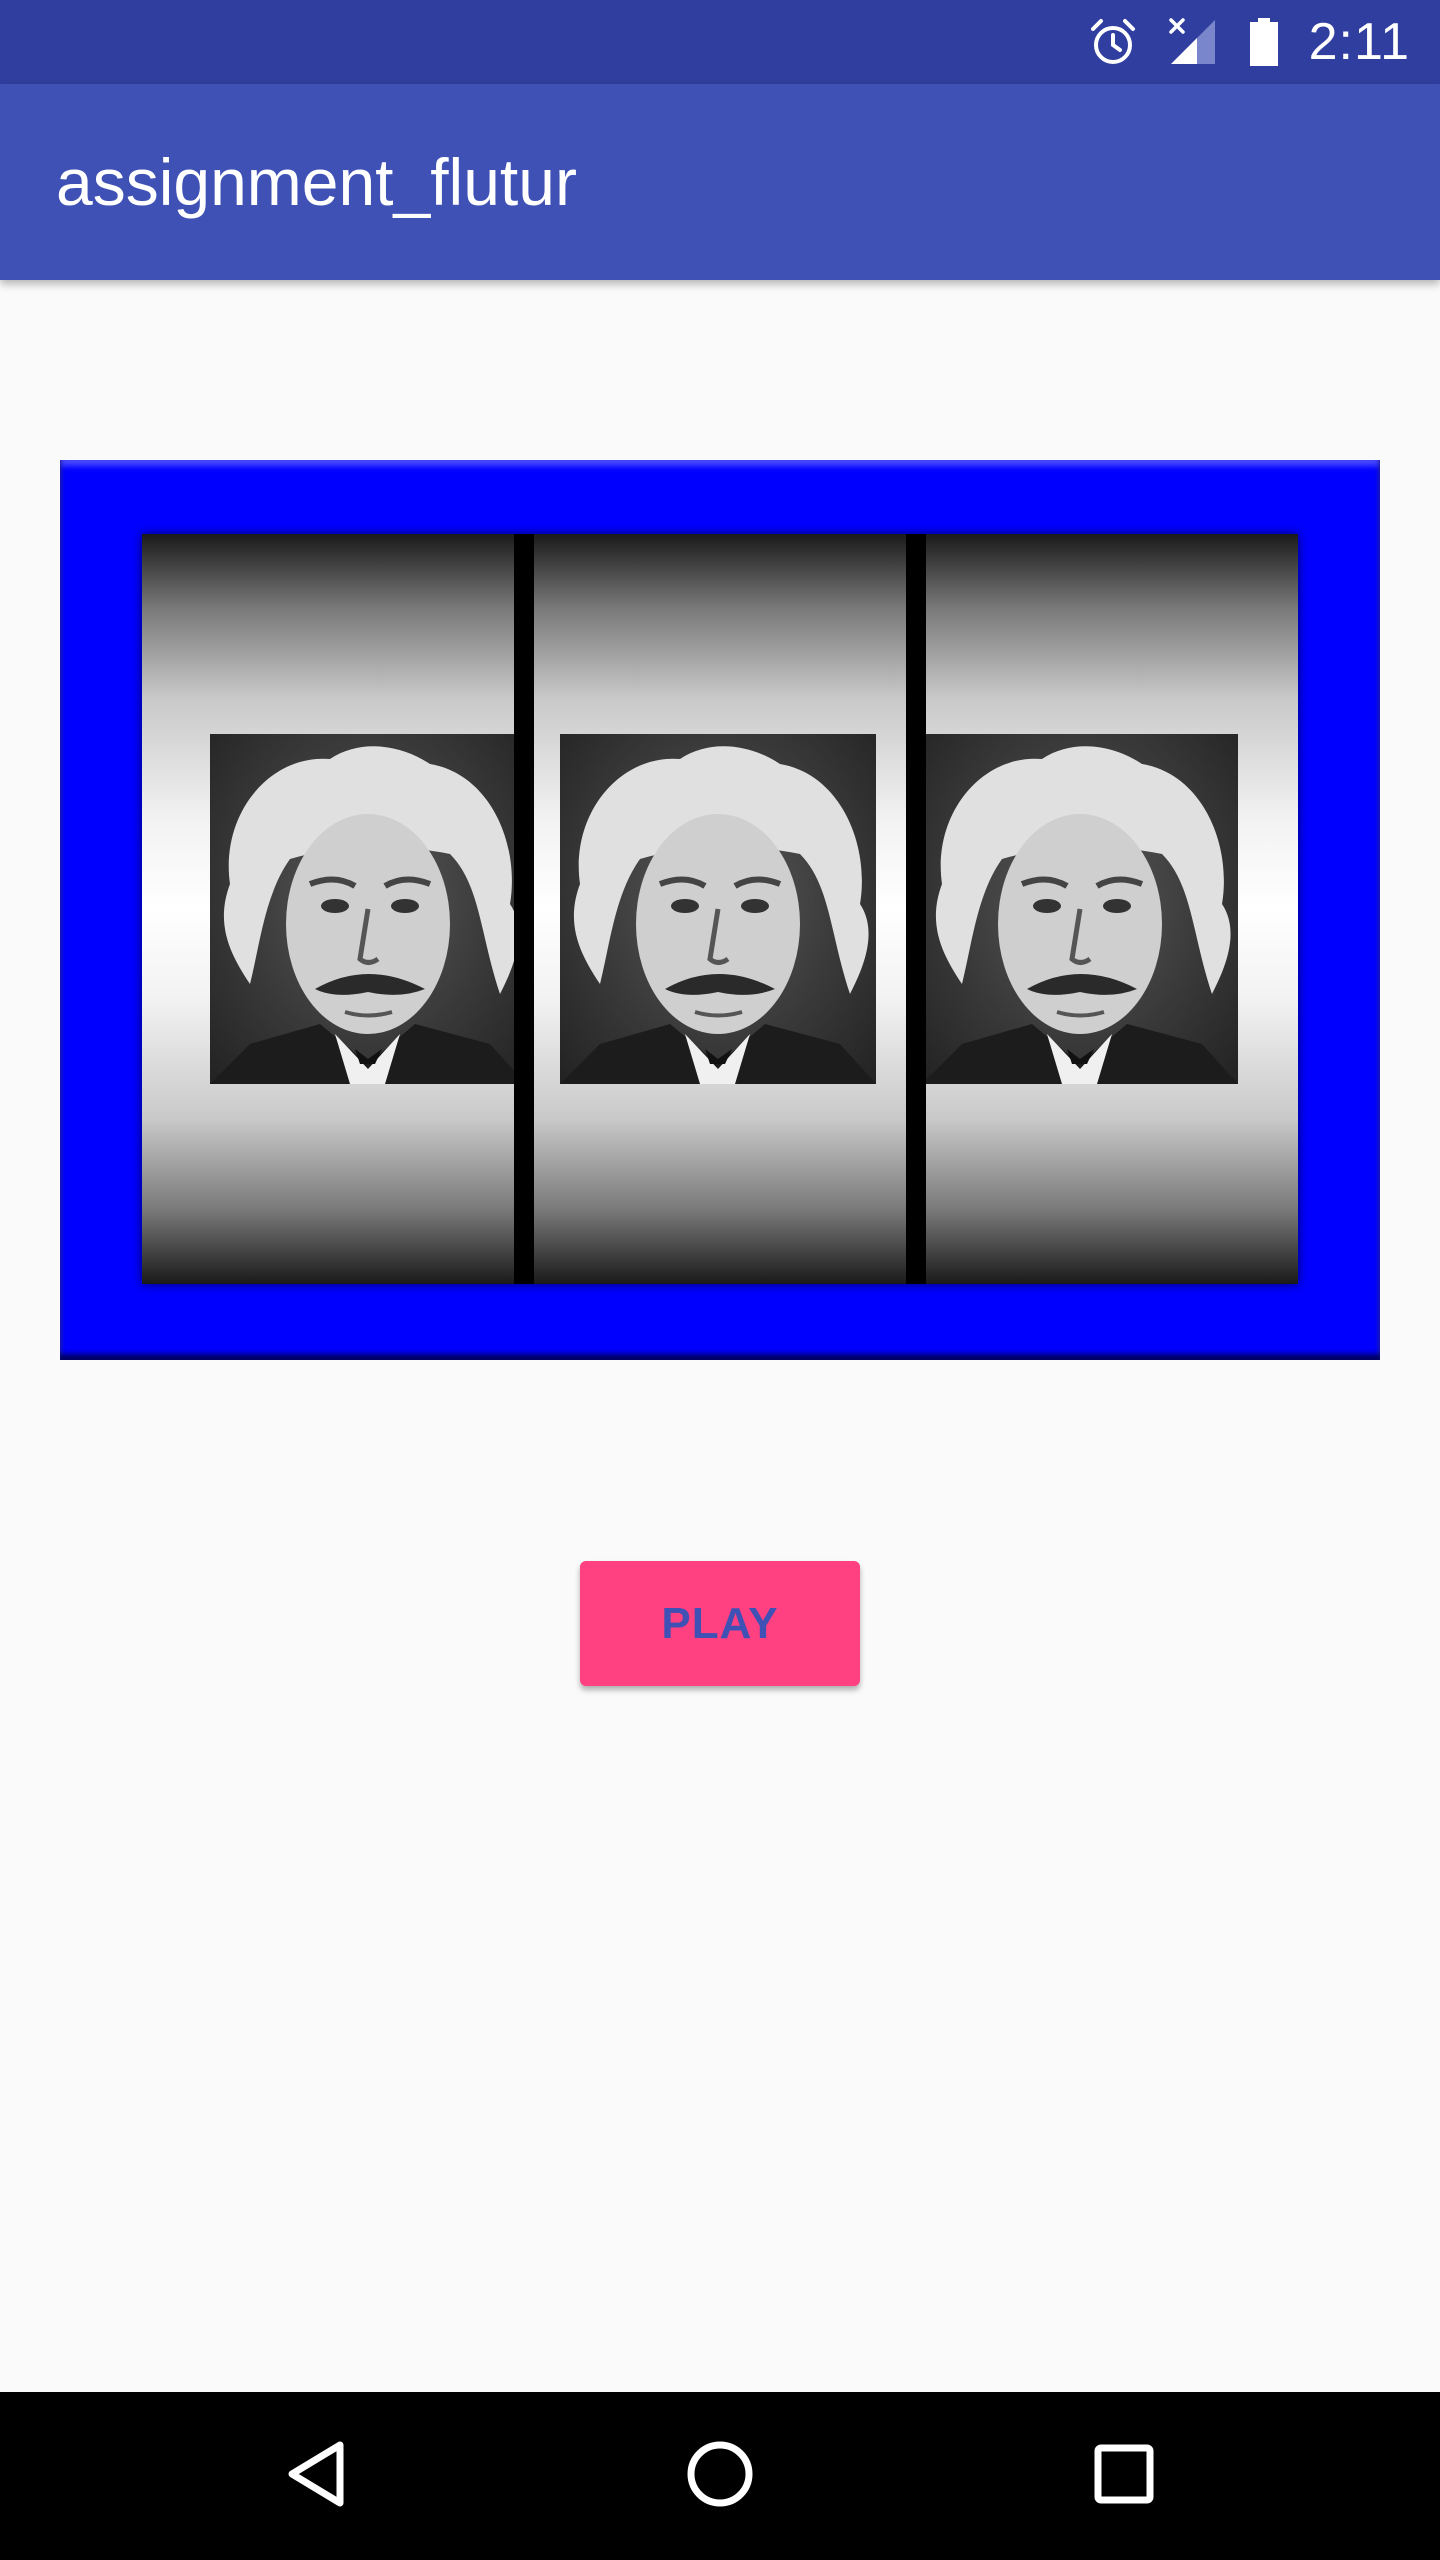 The height and width of the screenshot is (2560, 1440). What do you see at coordinates (720, 182) in the screenshot?
I see `app-bar: assignment_flutur` at bounding box center [720, 182].